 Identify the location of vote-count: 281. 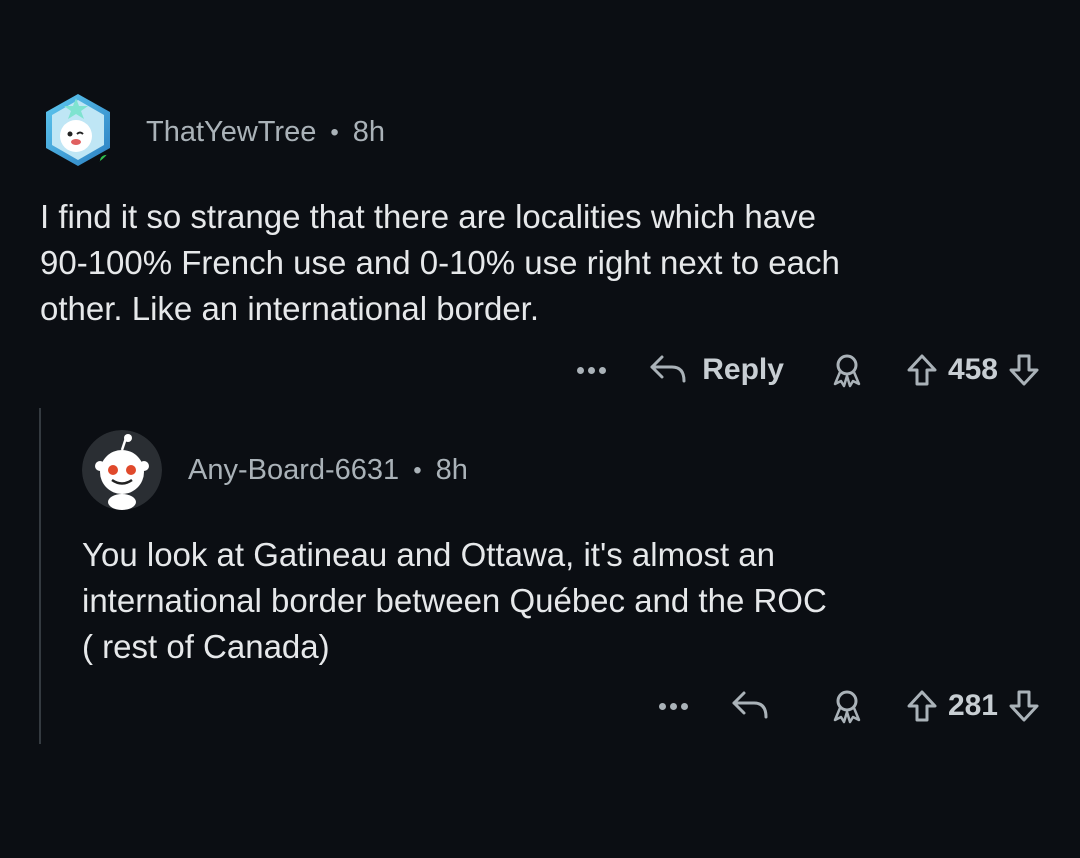
(972, 705).